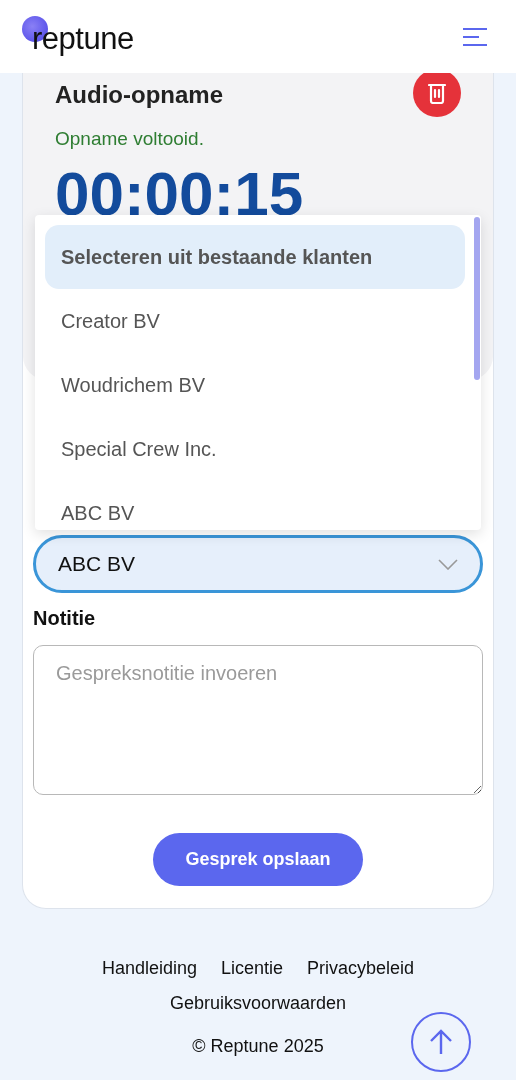 The height and width of the screenshot is (1080, 516). Describe the element at coordinates (258, 859) in the screenshot. I see `save-button: Gesprek opslaan` at that location.